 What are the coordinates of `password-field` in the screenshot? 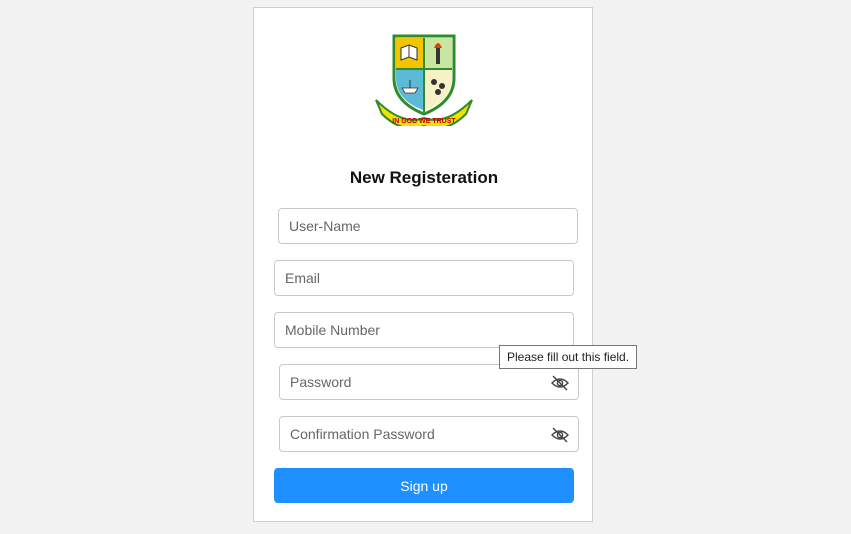 It's located at (429, 382).